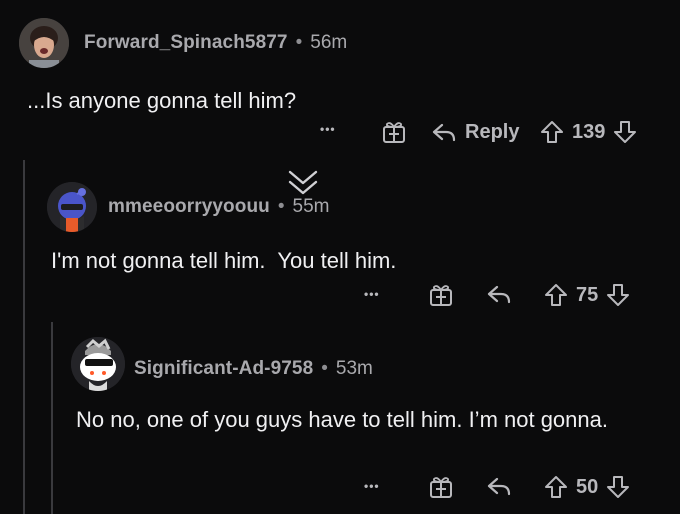 Image resolution: width=680 pixels, height=514 pixels. I want to click on vote-controls: 75, so click(587, 295).